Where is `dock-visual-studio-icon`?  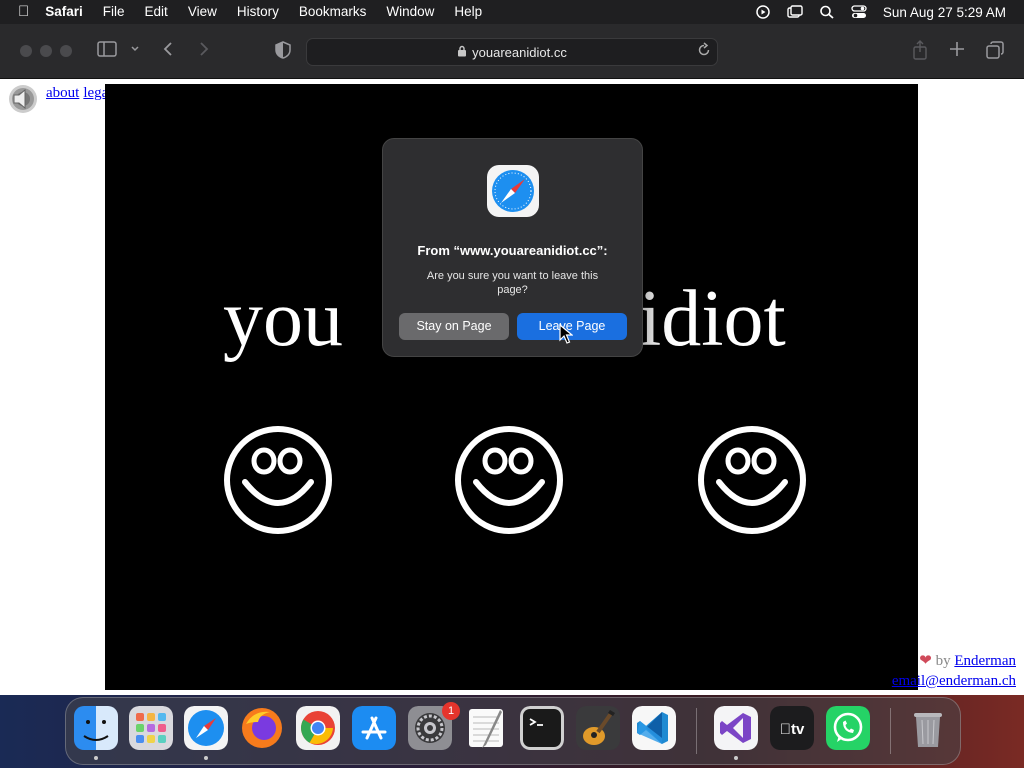 dock-visual-studio-icon is located at coordinates (736, 728).